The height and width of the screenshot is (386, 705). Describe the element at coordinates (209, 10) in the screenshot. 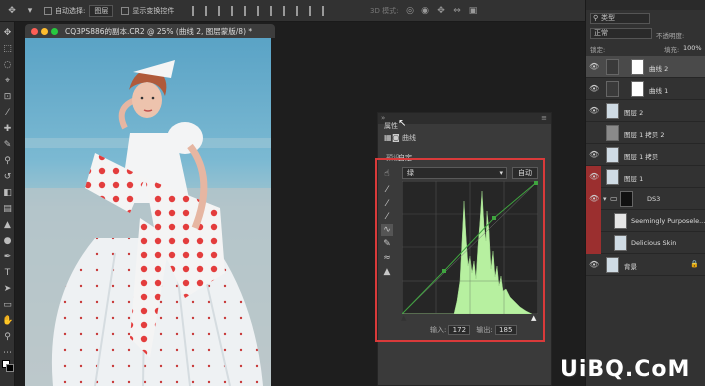

I see `align-center-icon` at that location.